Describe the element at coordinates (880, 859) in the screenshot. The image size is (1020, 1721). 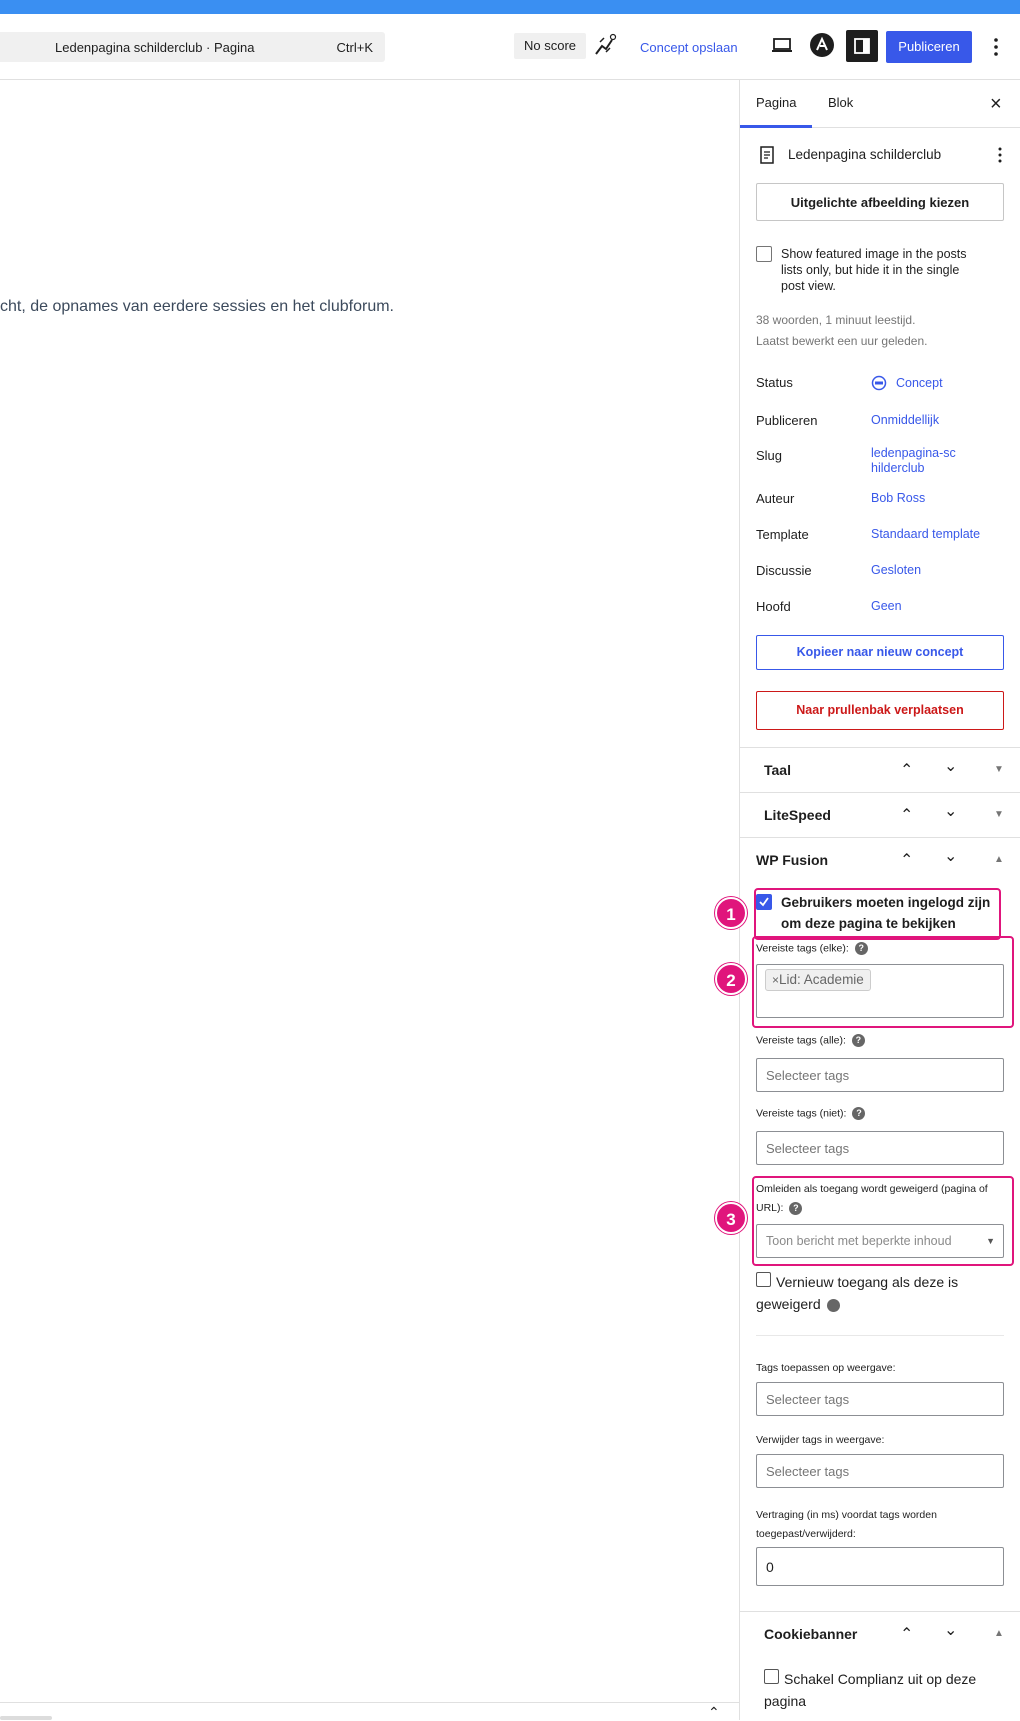
I see `panel-wpfusion: WP Fusion ⌃ ⌄ ▲` at that location.